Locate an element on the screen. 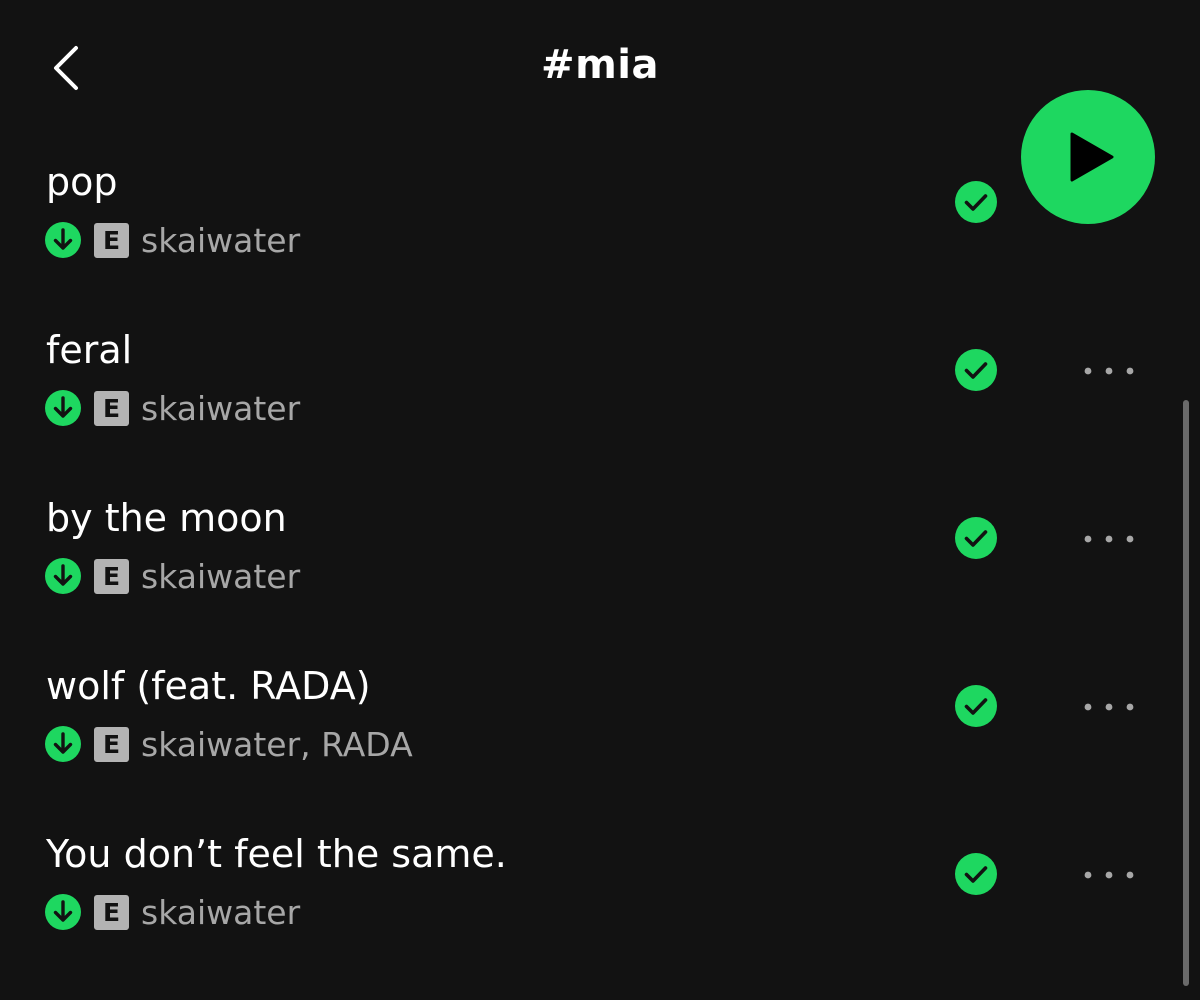 This screenshot has width=1200, height=1000. page-title: #mia is located at coordinates (600, 65).